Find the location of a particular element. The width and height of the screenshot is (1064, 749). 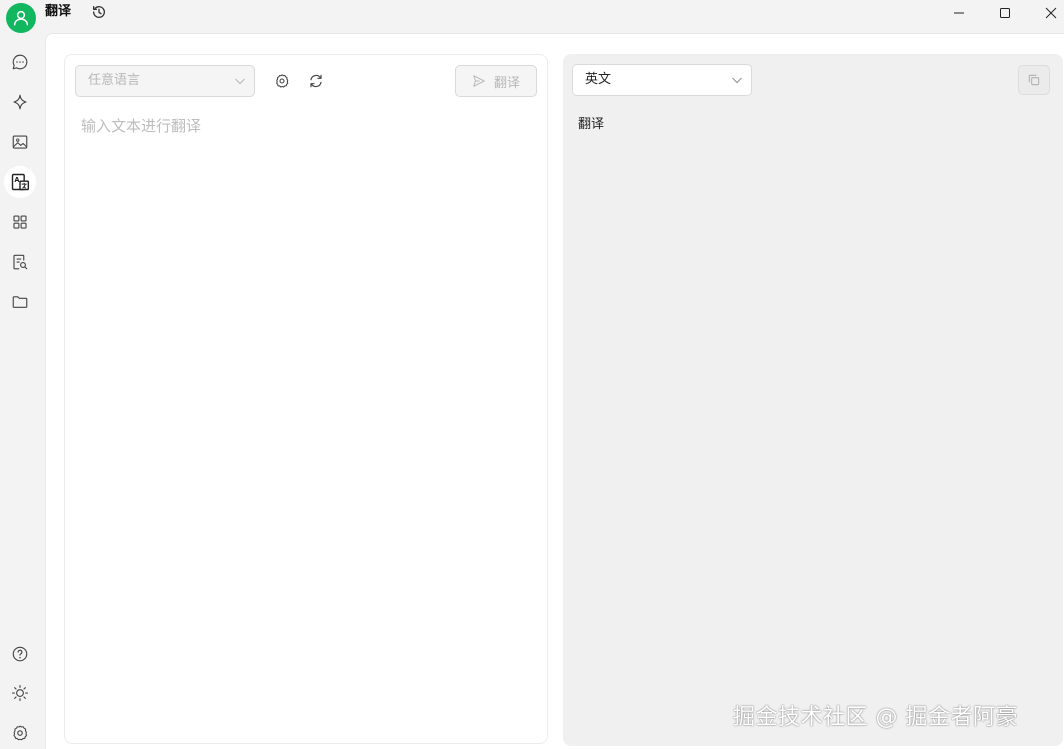

translation-output: 翻译 is located at coordinates (591, 124).